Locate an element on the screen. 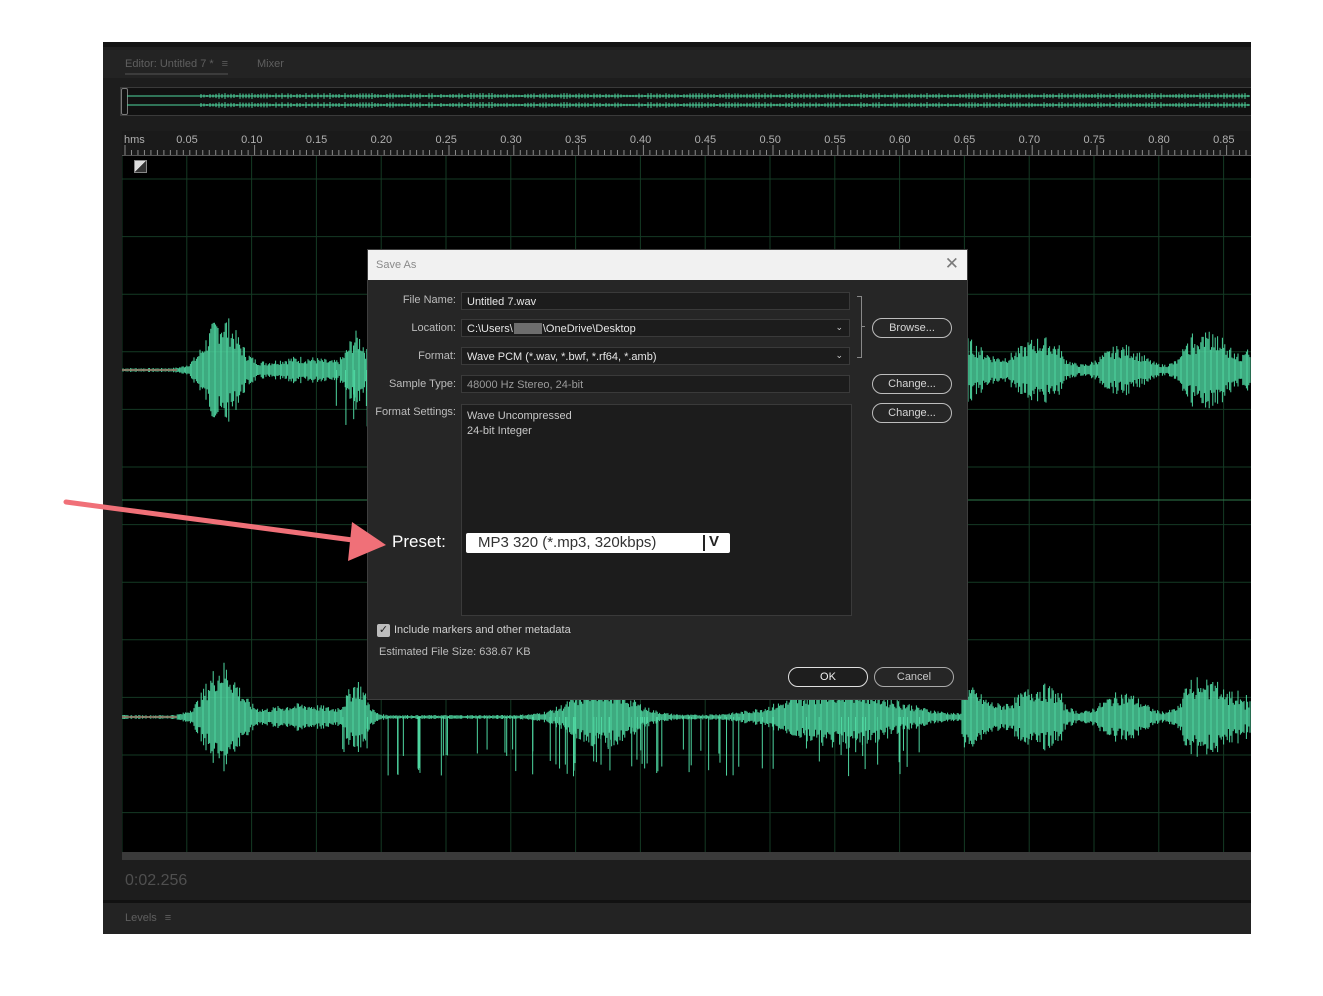 The width and height of the screenshot is (1323, 996). annotation-arrow is located at coordinates (224, 530).